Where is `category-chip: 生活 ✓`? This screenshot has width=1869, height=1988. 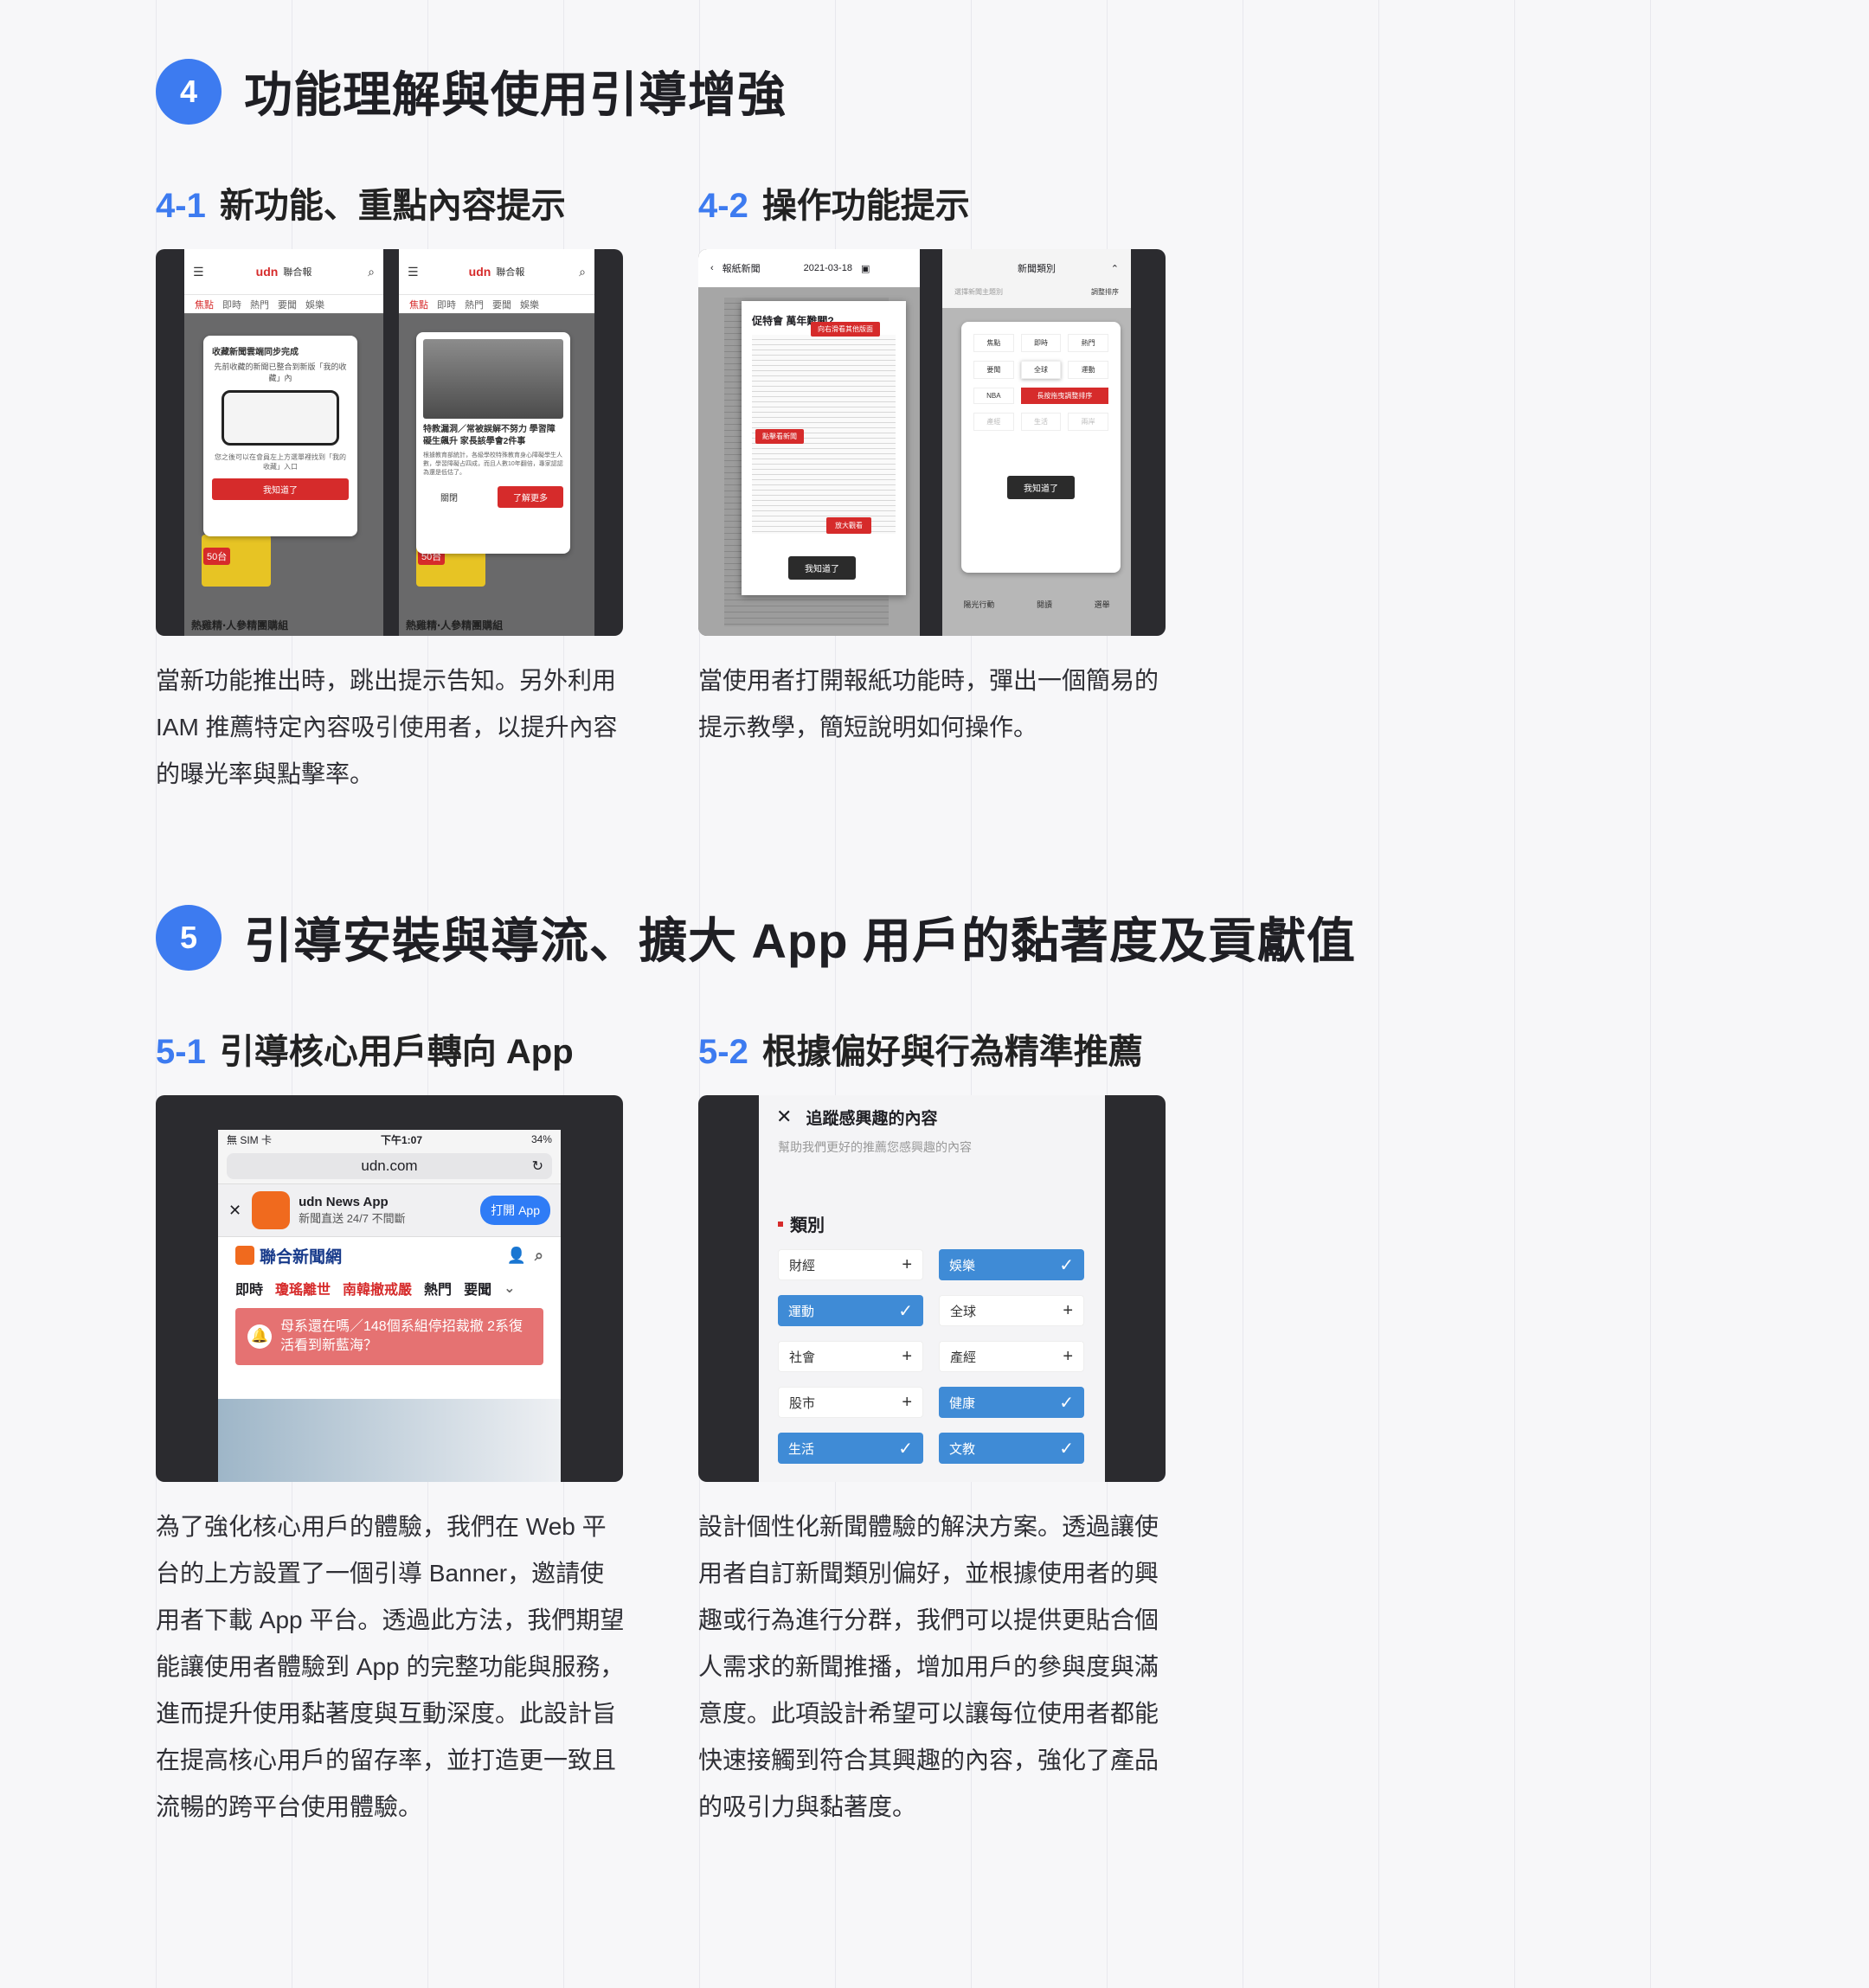
category-chip: 生活 ✓ is located at coordinates (851, 1448).